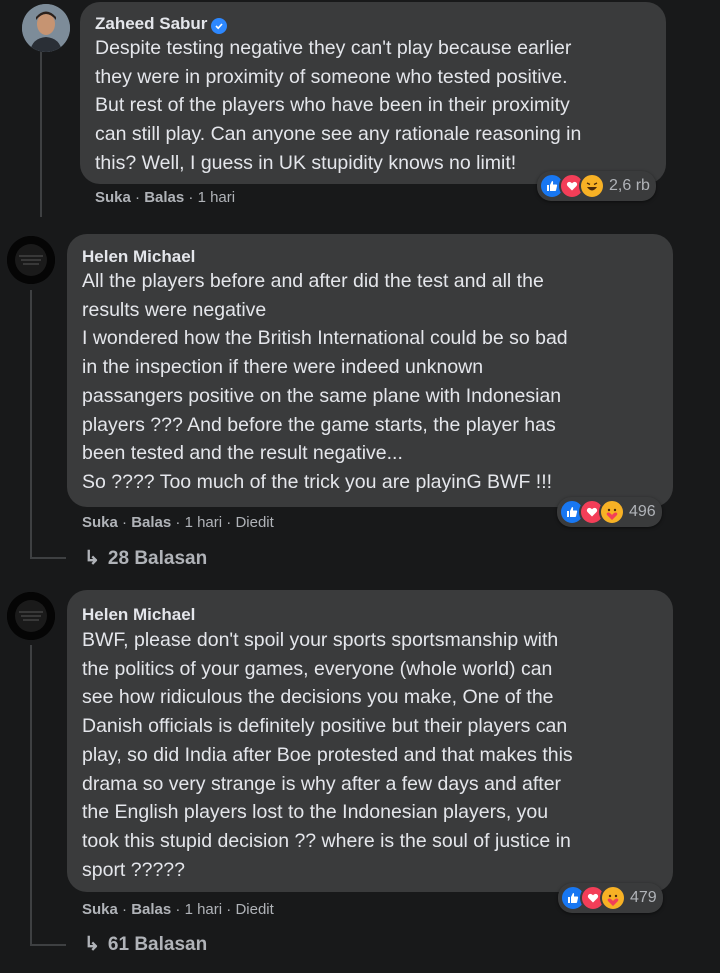 This screenshot has width=720, height=973. What do you see at coordinates (157, 944) in the screenshot?
I see `replies-label: 61 Balasan` at bounding box center [157, 944].